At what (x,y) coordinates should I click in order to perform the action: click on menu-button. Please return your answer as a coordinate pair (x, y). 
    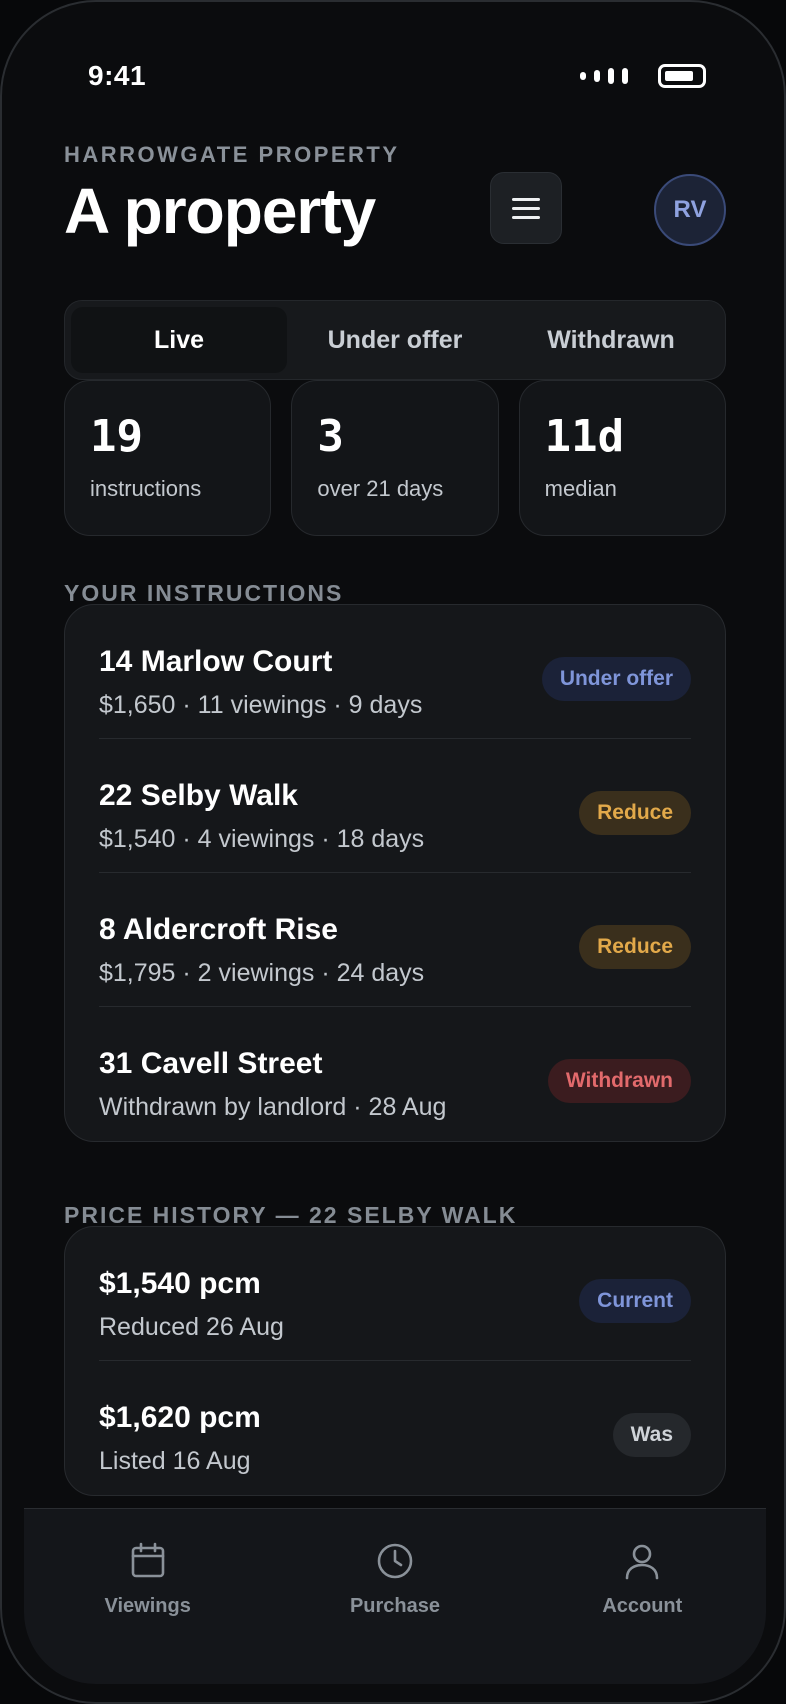
    Looking at the image, I should click on (526, 208).